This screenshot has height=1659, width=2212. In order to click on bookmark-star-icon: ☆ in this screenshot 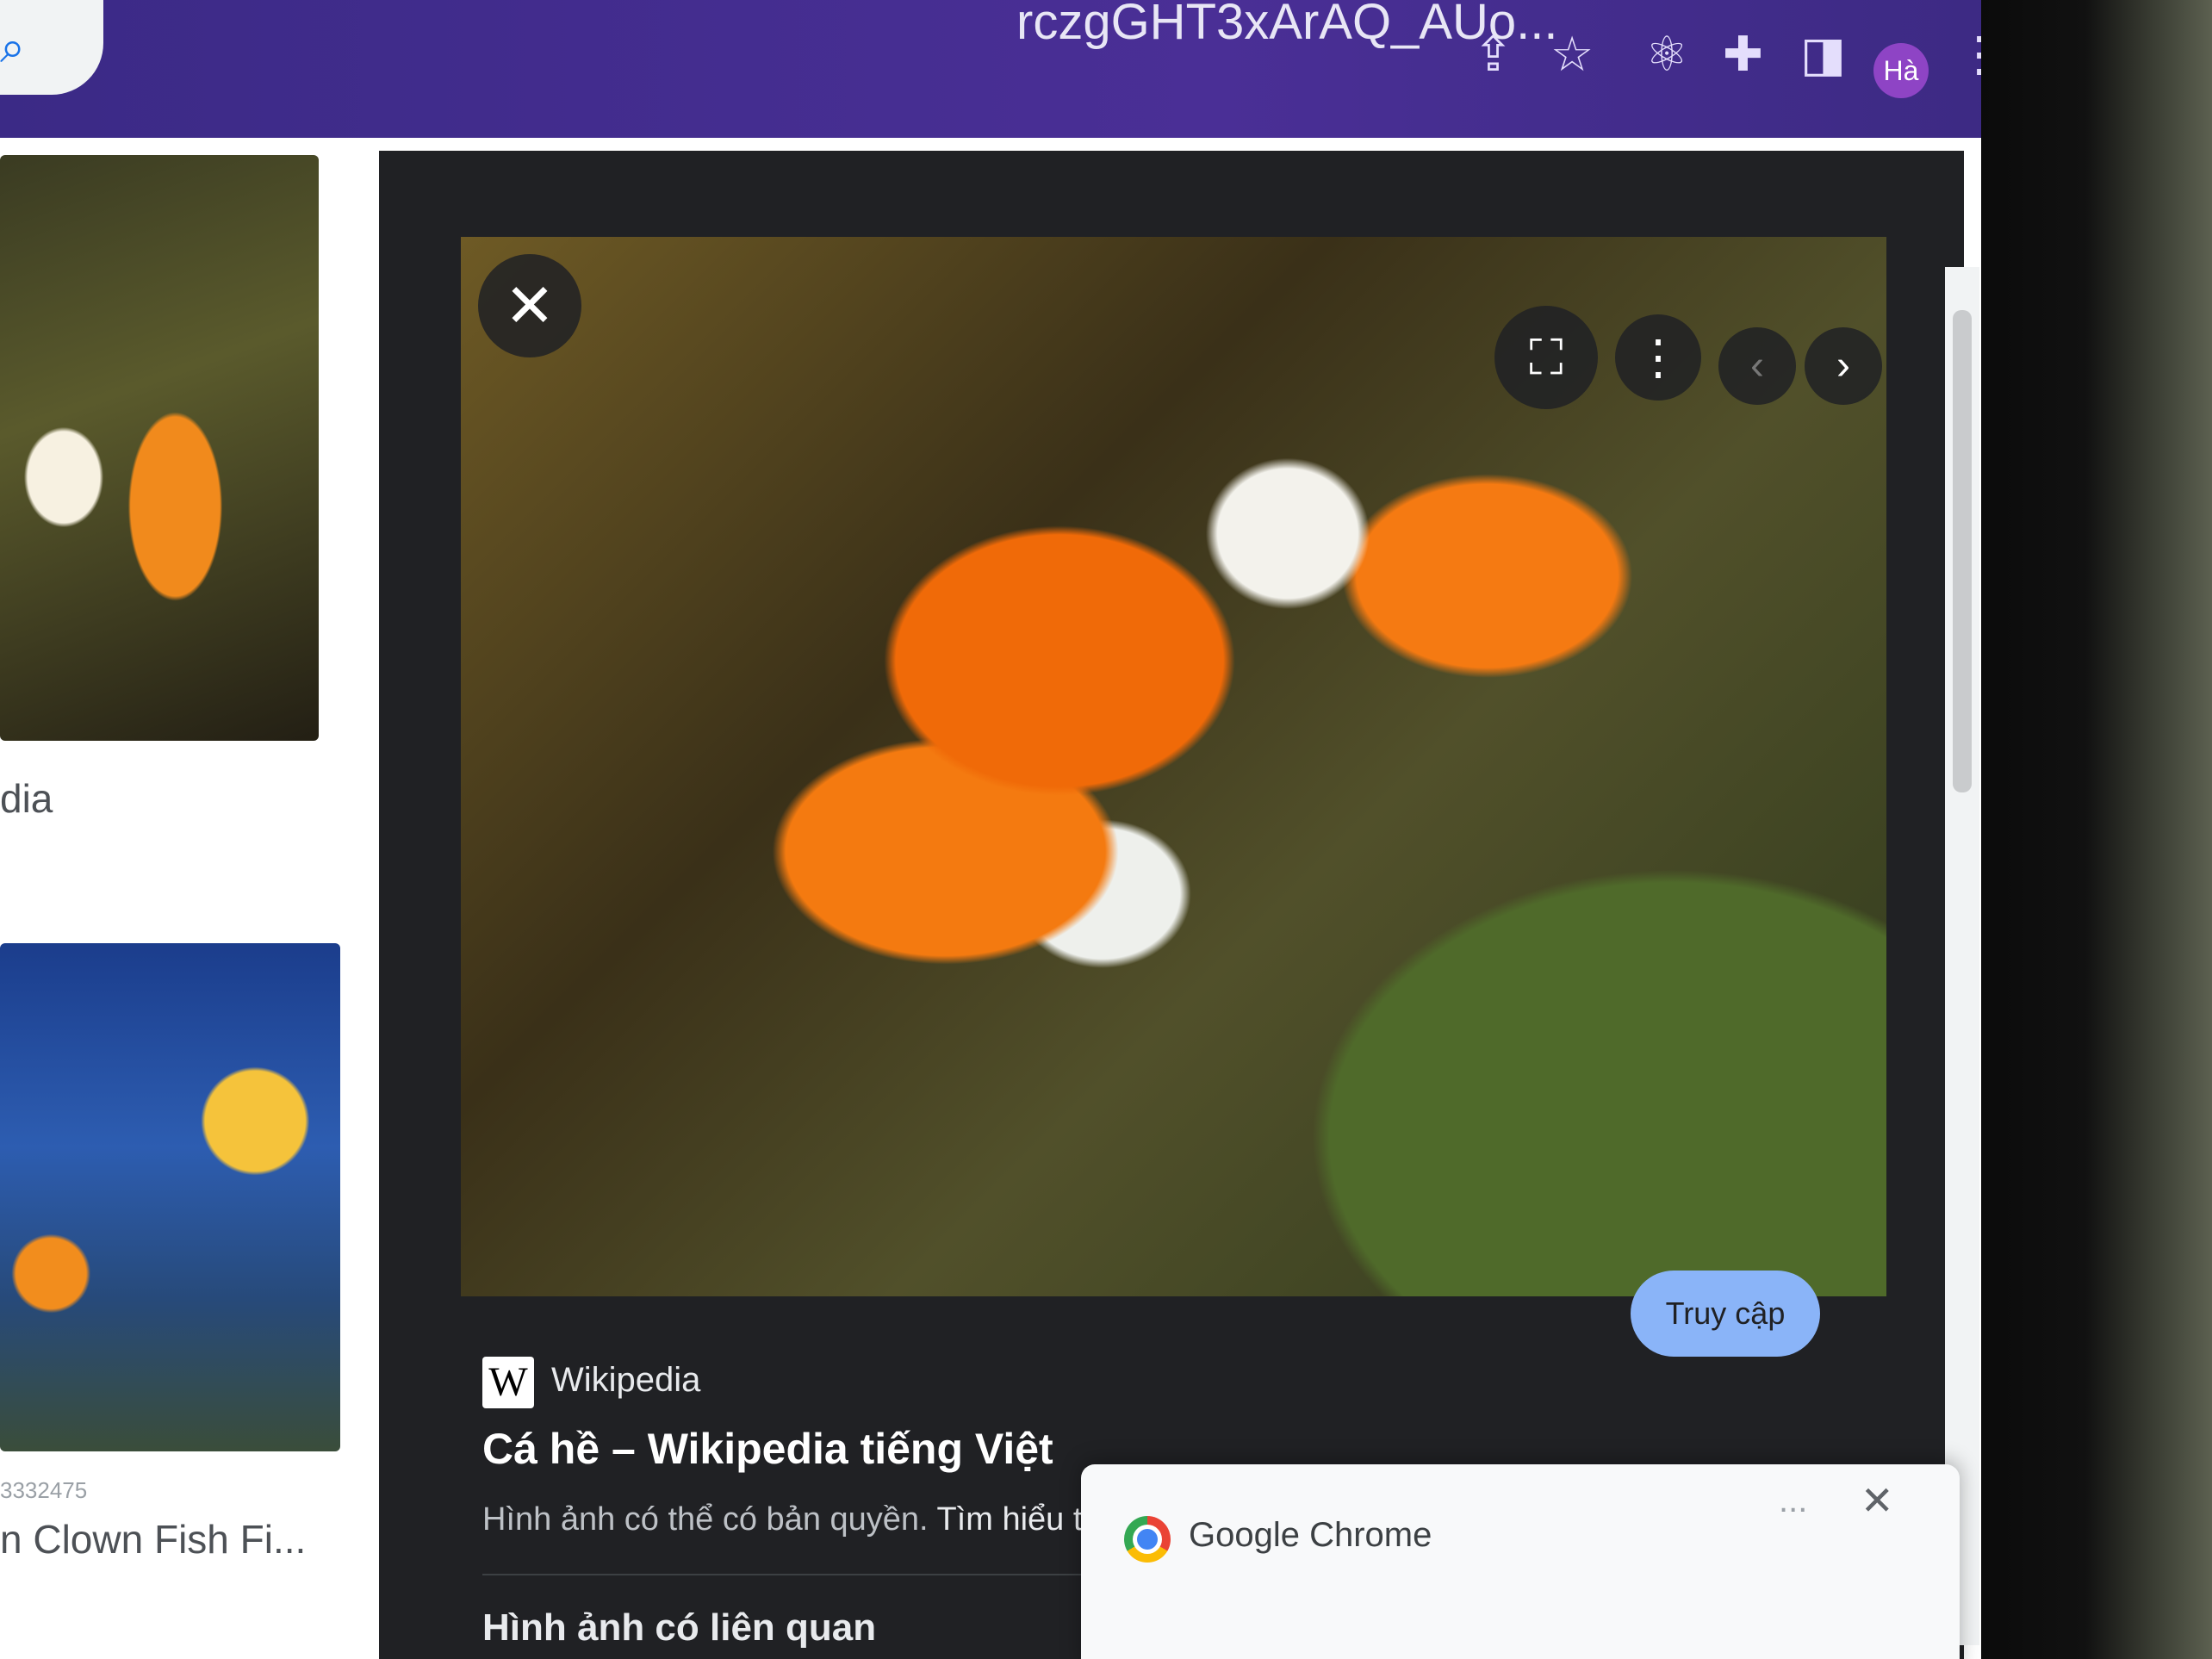, I will do `click(1572, 54)`.